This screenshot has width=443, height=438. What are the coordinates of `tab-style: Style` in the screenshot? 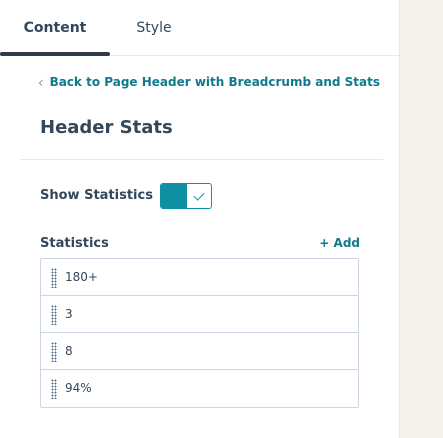 It's located at (154, 28).